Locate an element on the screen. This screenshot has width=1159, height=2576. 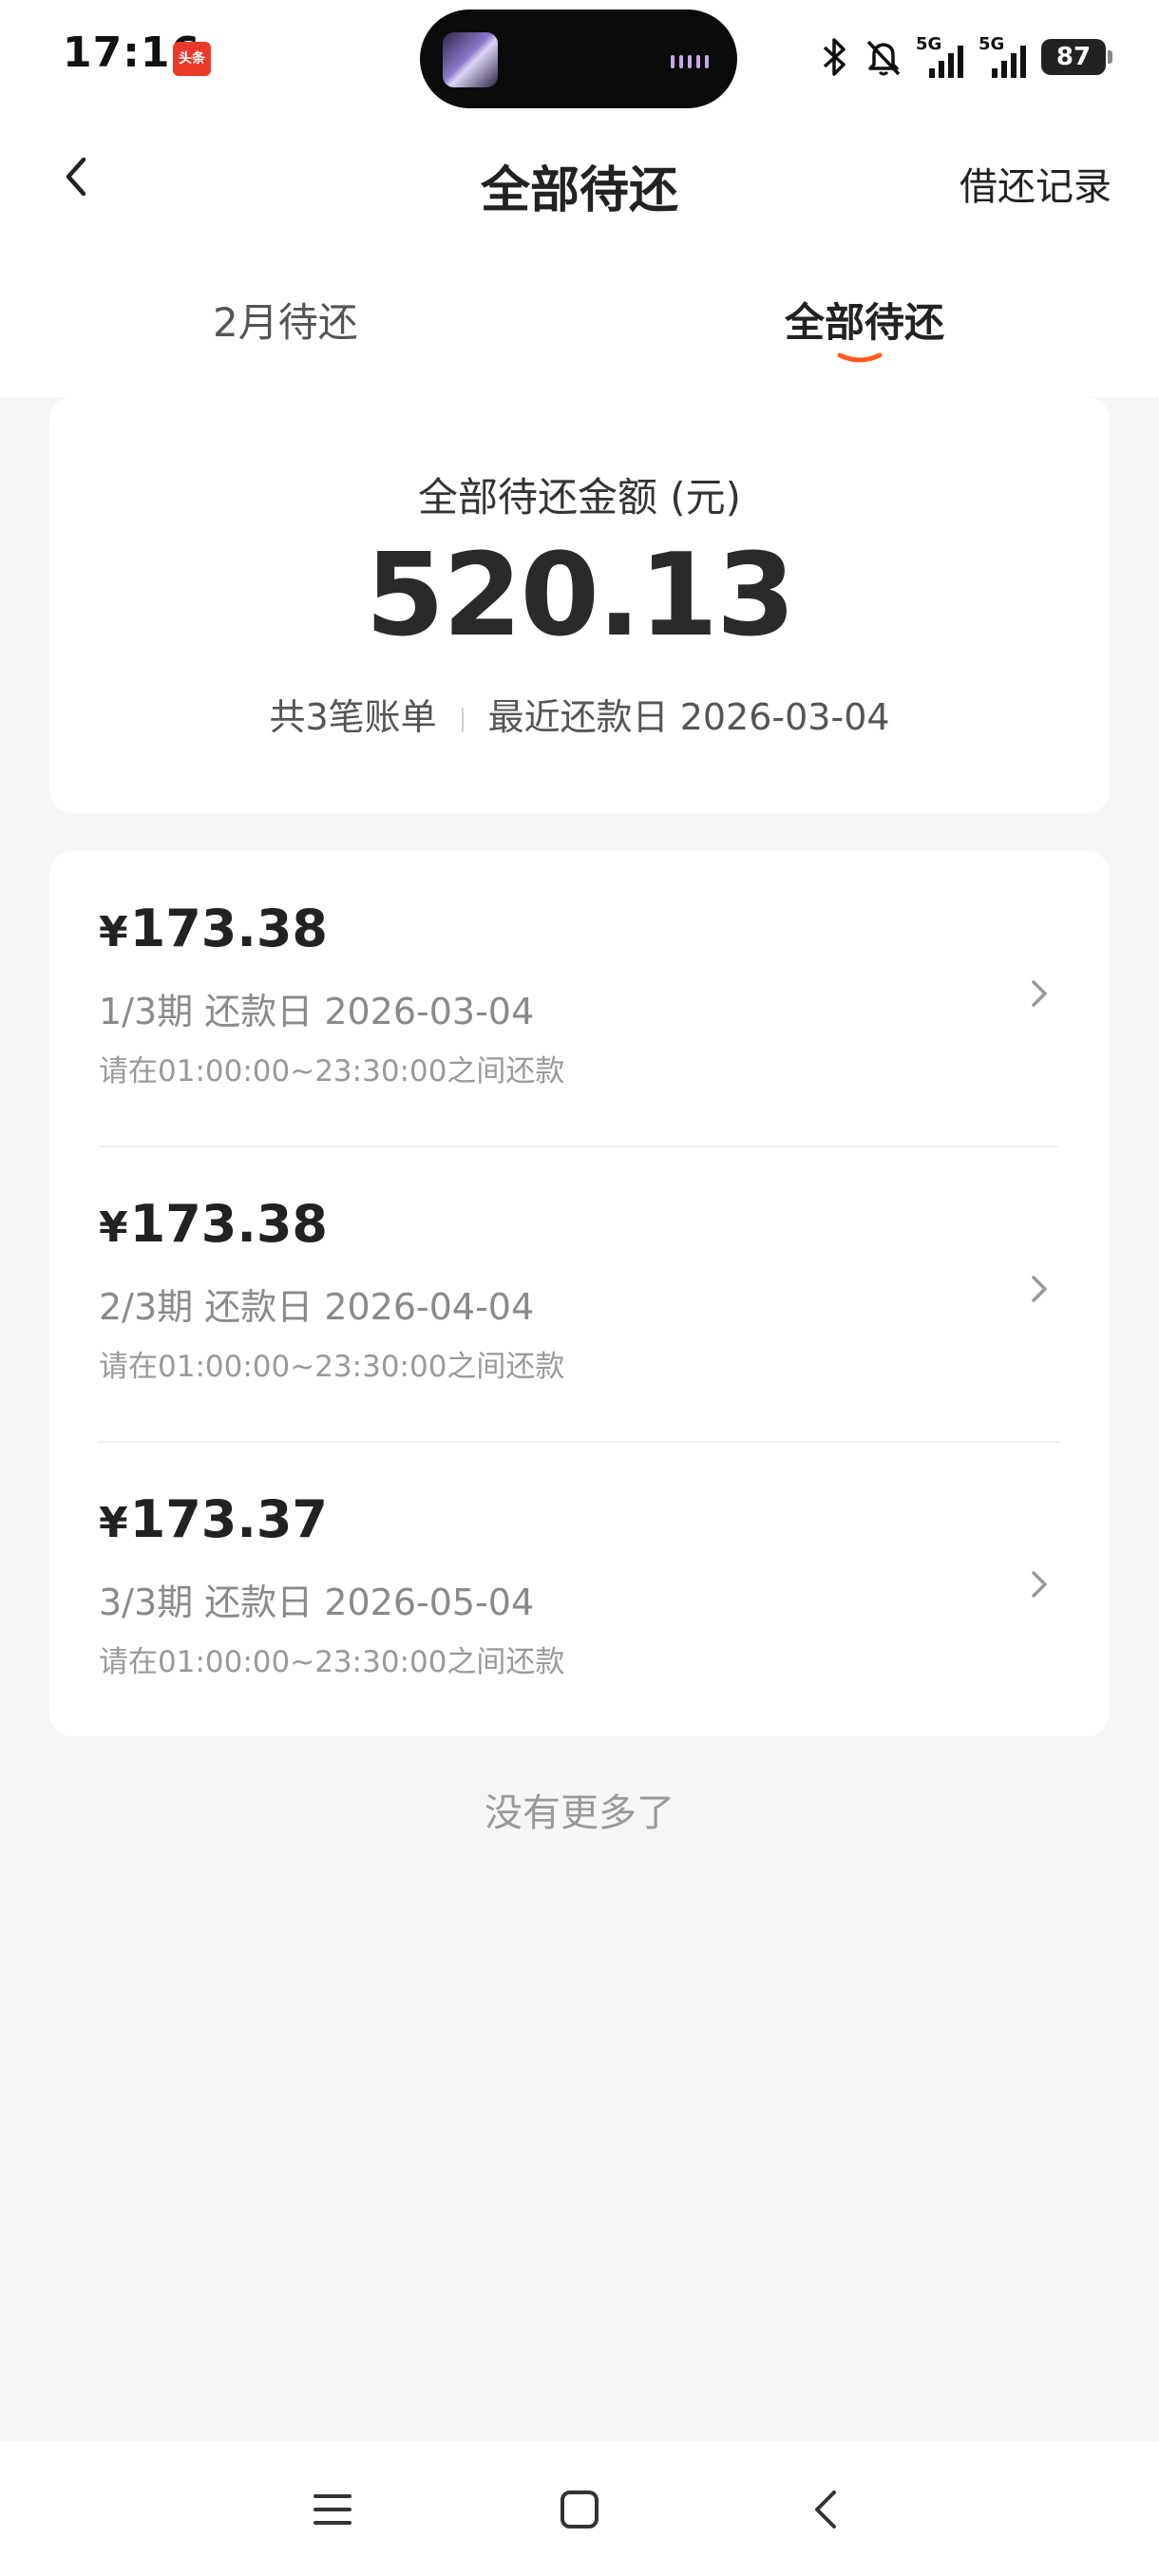
tab-february-due: 2月待还 is located at coordinates (285, 320).